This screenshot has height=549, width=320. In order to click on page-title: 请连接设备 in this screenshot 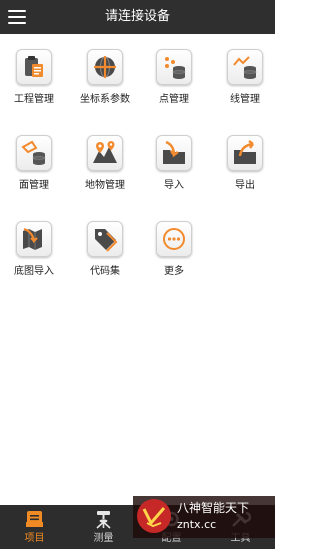, I will do `click(137, 16)`.